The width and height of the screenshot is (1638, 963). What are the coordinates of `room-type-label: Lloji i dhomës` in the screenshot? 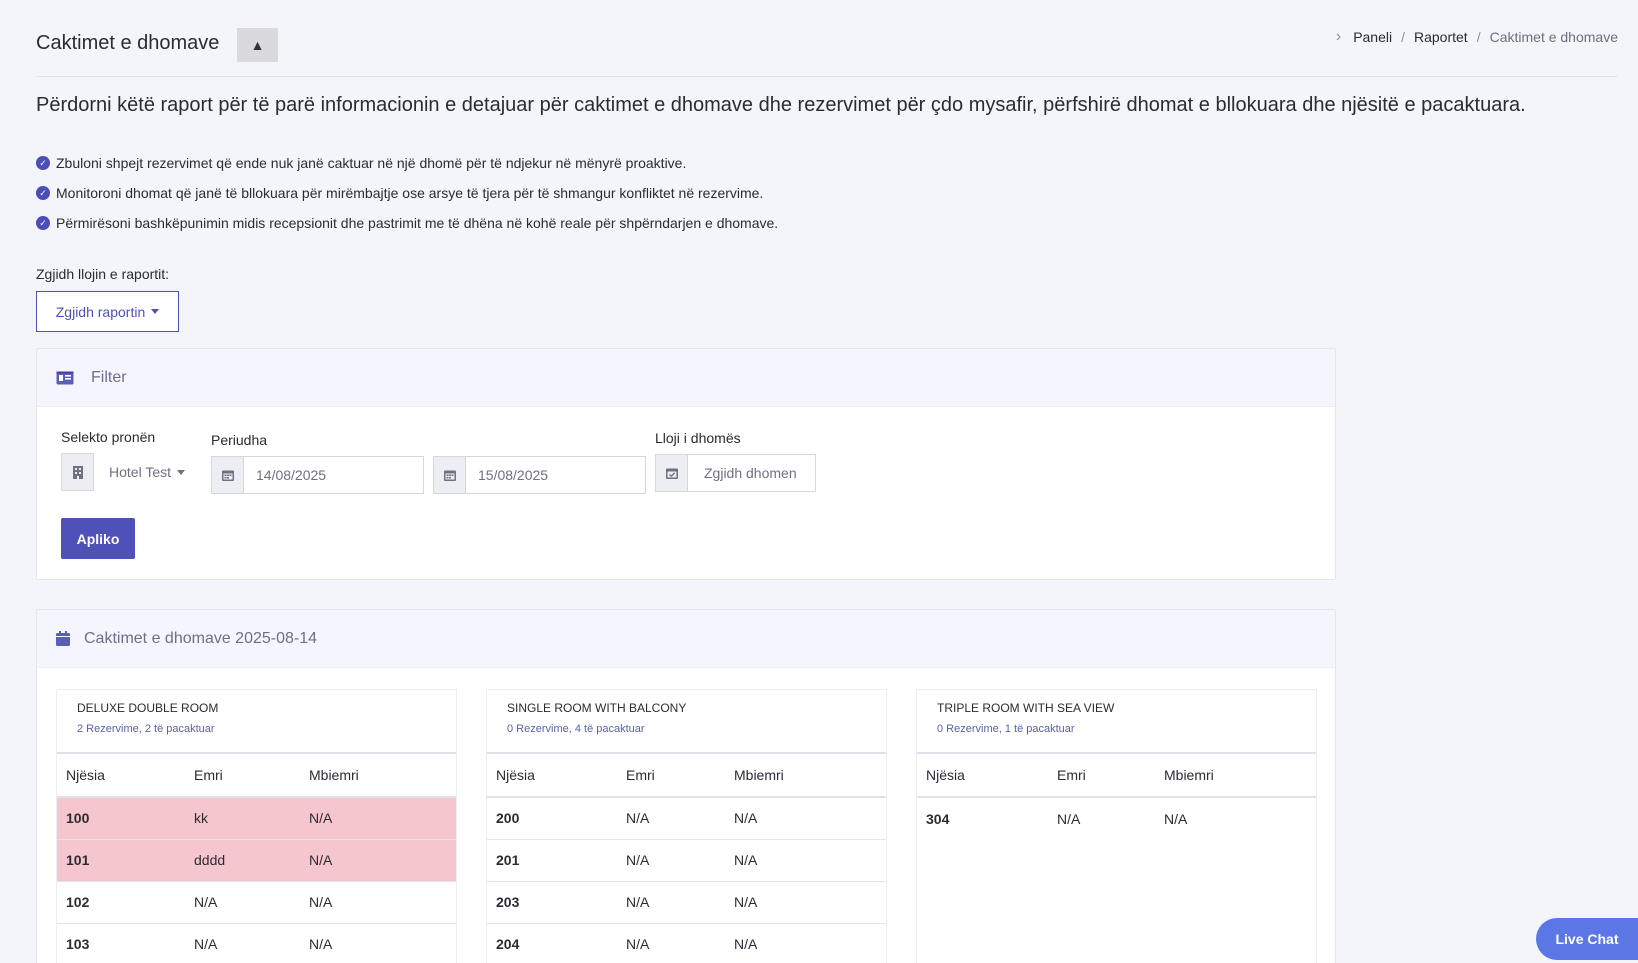 It's located at (698, 438).